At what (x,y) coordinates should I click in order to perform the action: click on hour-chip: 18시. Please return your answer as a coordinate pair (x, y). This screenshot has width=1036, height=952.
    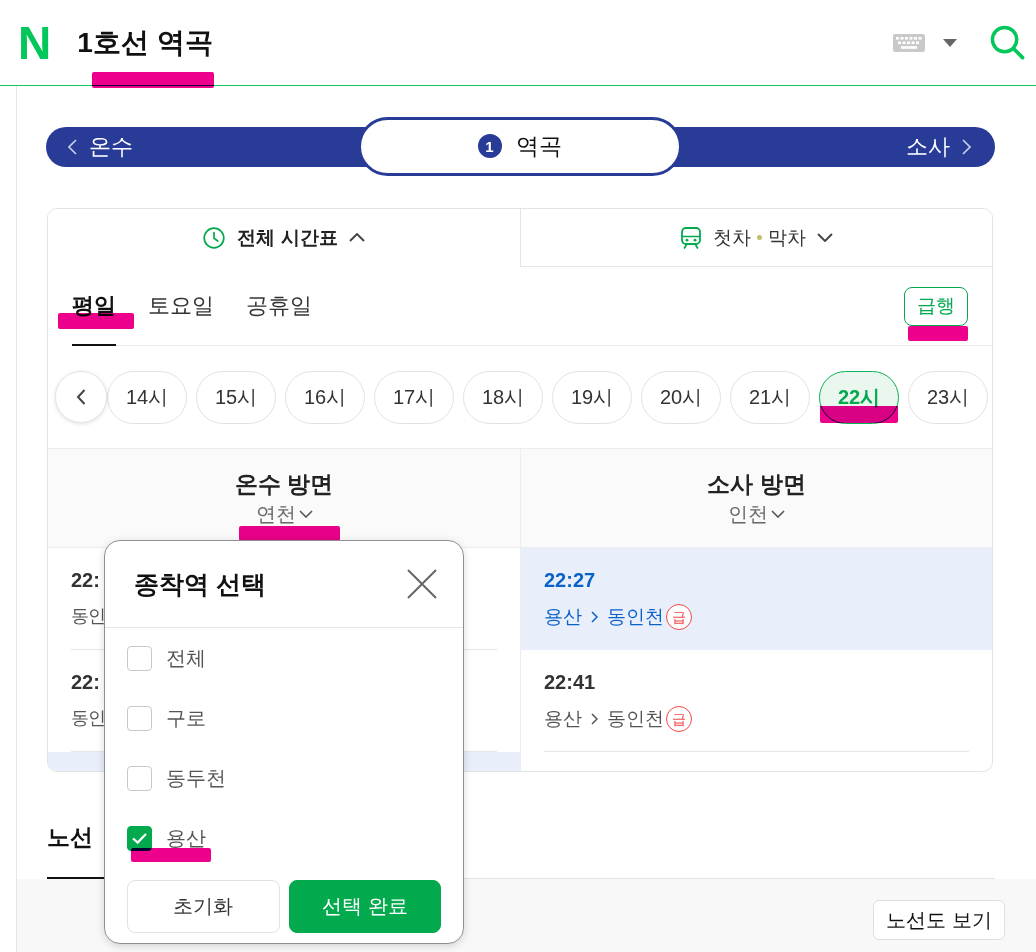
    Looking at the image, I should click on (503, 397).